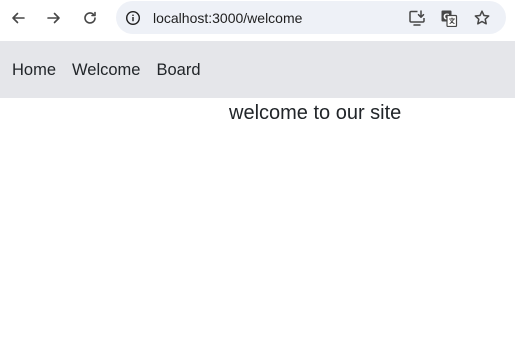 The height and width of the screenshot is (363, 515). I want to click on arrow-left-icon, so click(18, 18).